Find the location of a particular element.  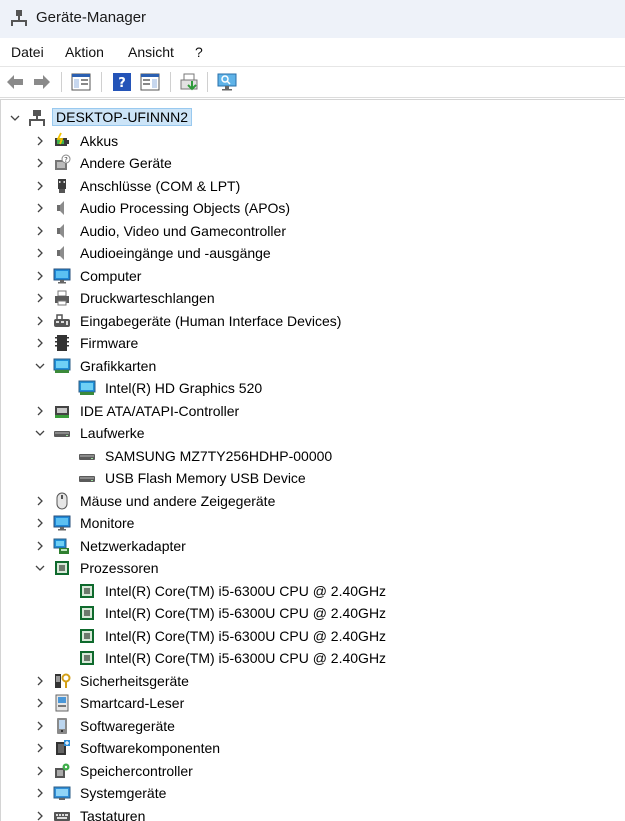

tree-category-netzwerkadapter: Netzwerkadapter is located at coordinates (312, 546).